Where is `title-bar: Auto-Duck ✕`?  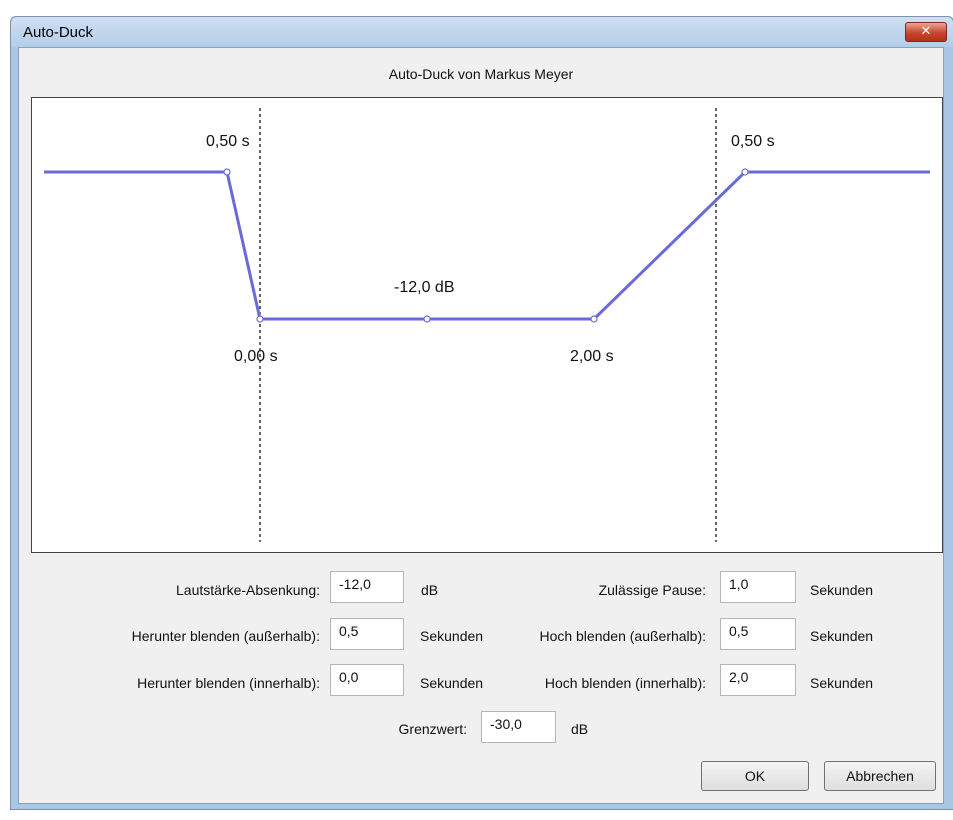 title-bar: Auto-Duck ✕ is located at coordinates (482, 32).